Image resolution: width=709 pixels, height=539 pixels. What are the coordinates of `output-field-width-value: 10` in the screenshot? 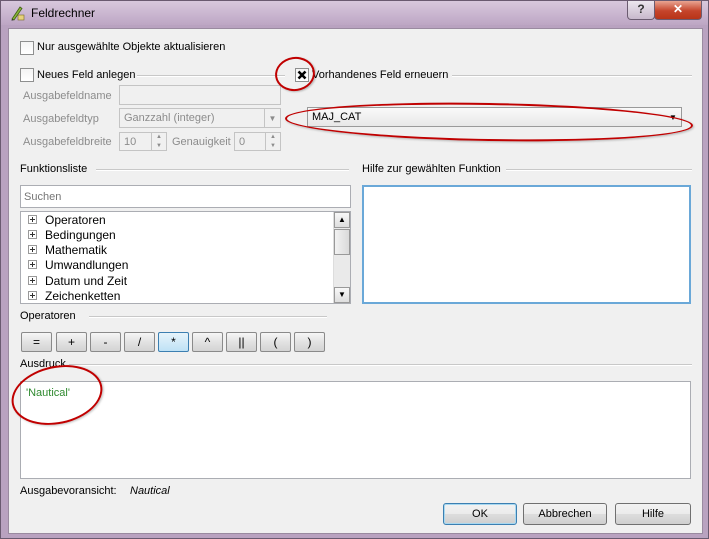 It's located at (130, 142).